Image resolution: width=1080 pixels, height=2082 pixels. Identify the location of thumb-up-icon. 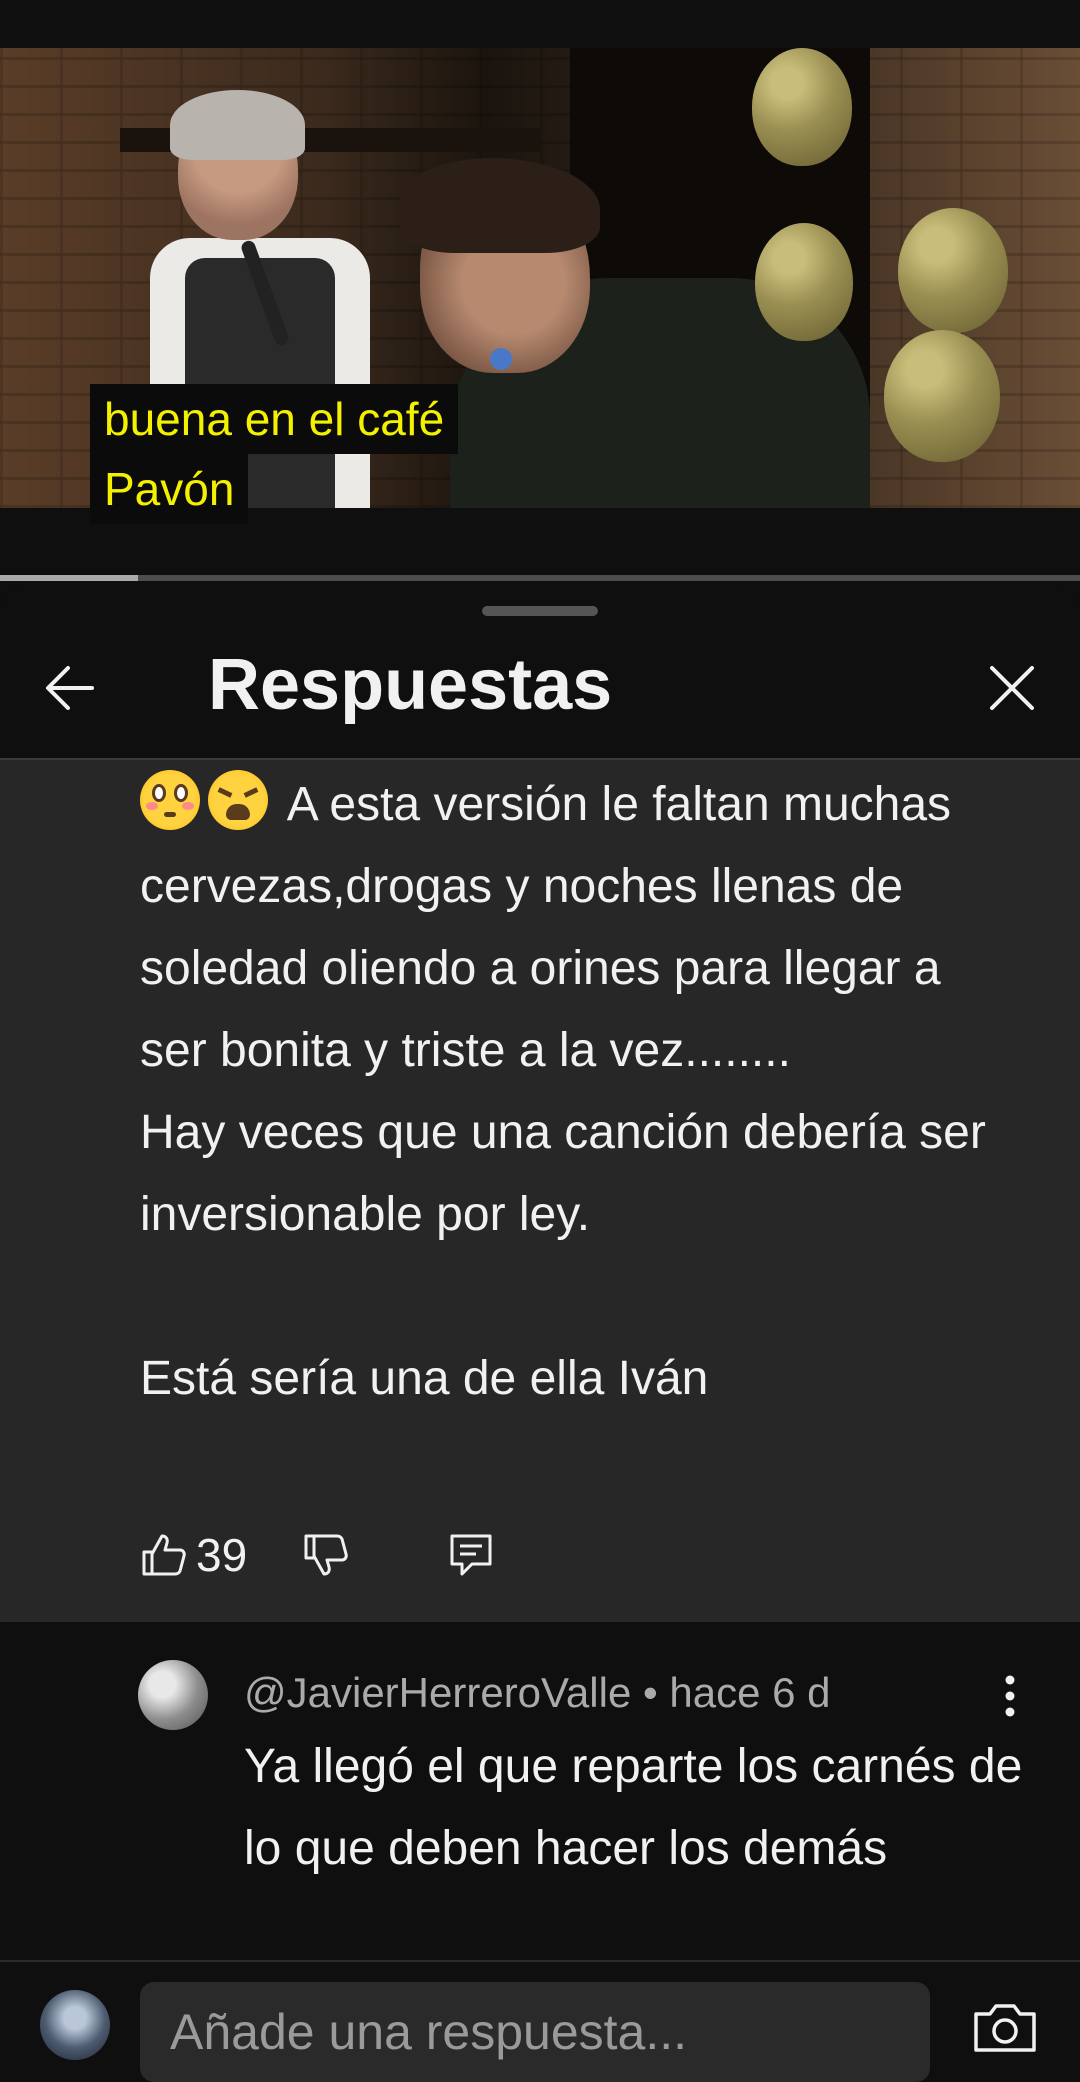
(164, 1555).